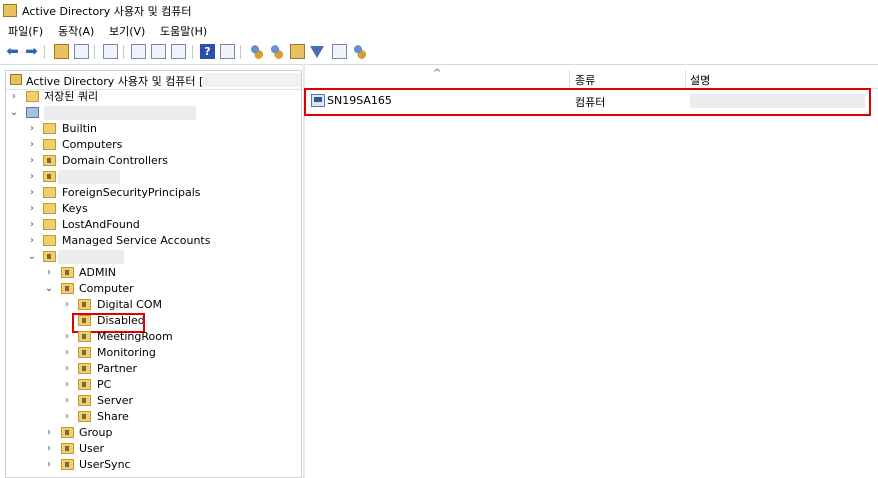  I want to click on back-arrow-icon: ⬅, so click(12, 51).